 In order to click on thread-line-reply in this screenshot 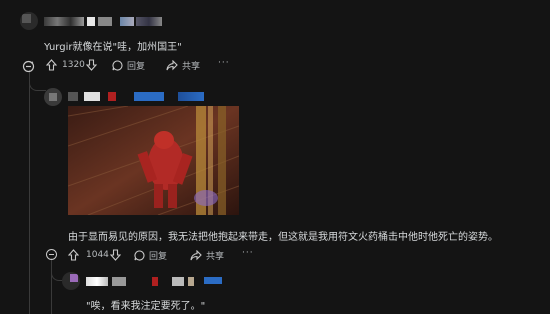, I will do `click(51, 286)`.